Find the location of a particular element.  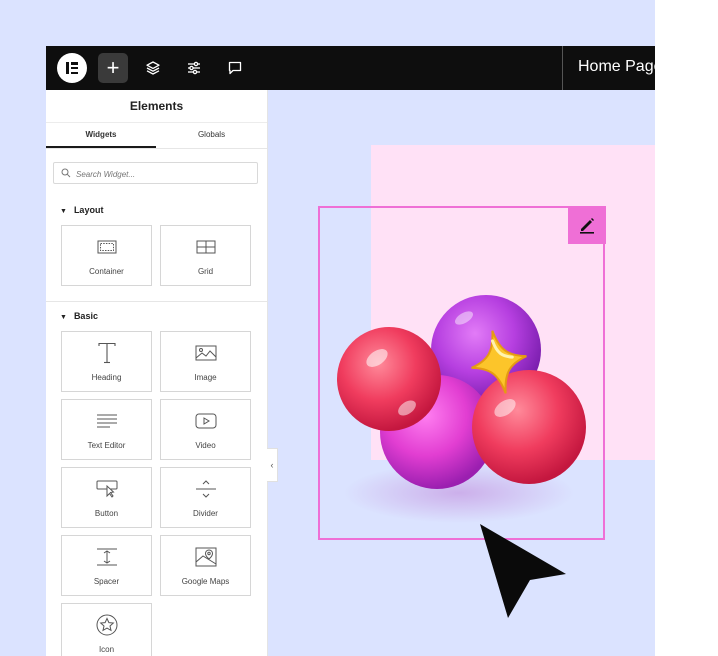

widget-container: Container is located at coordinates (106, 255).